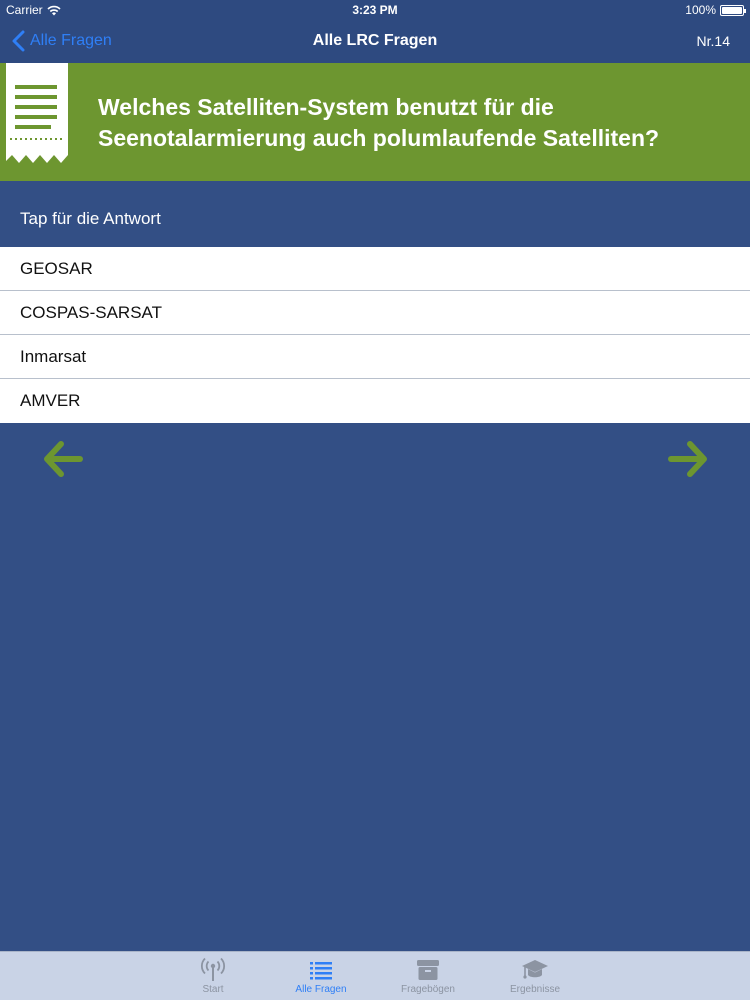 Image resolution: width=750 pixels, height=1000 pixels. What do you see at coordinates (90, 219) in the screenshot?
I see `reveal-answer-hint: Tap für die Antwort` at bounding box center [90, 219].